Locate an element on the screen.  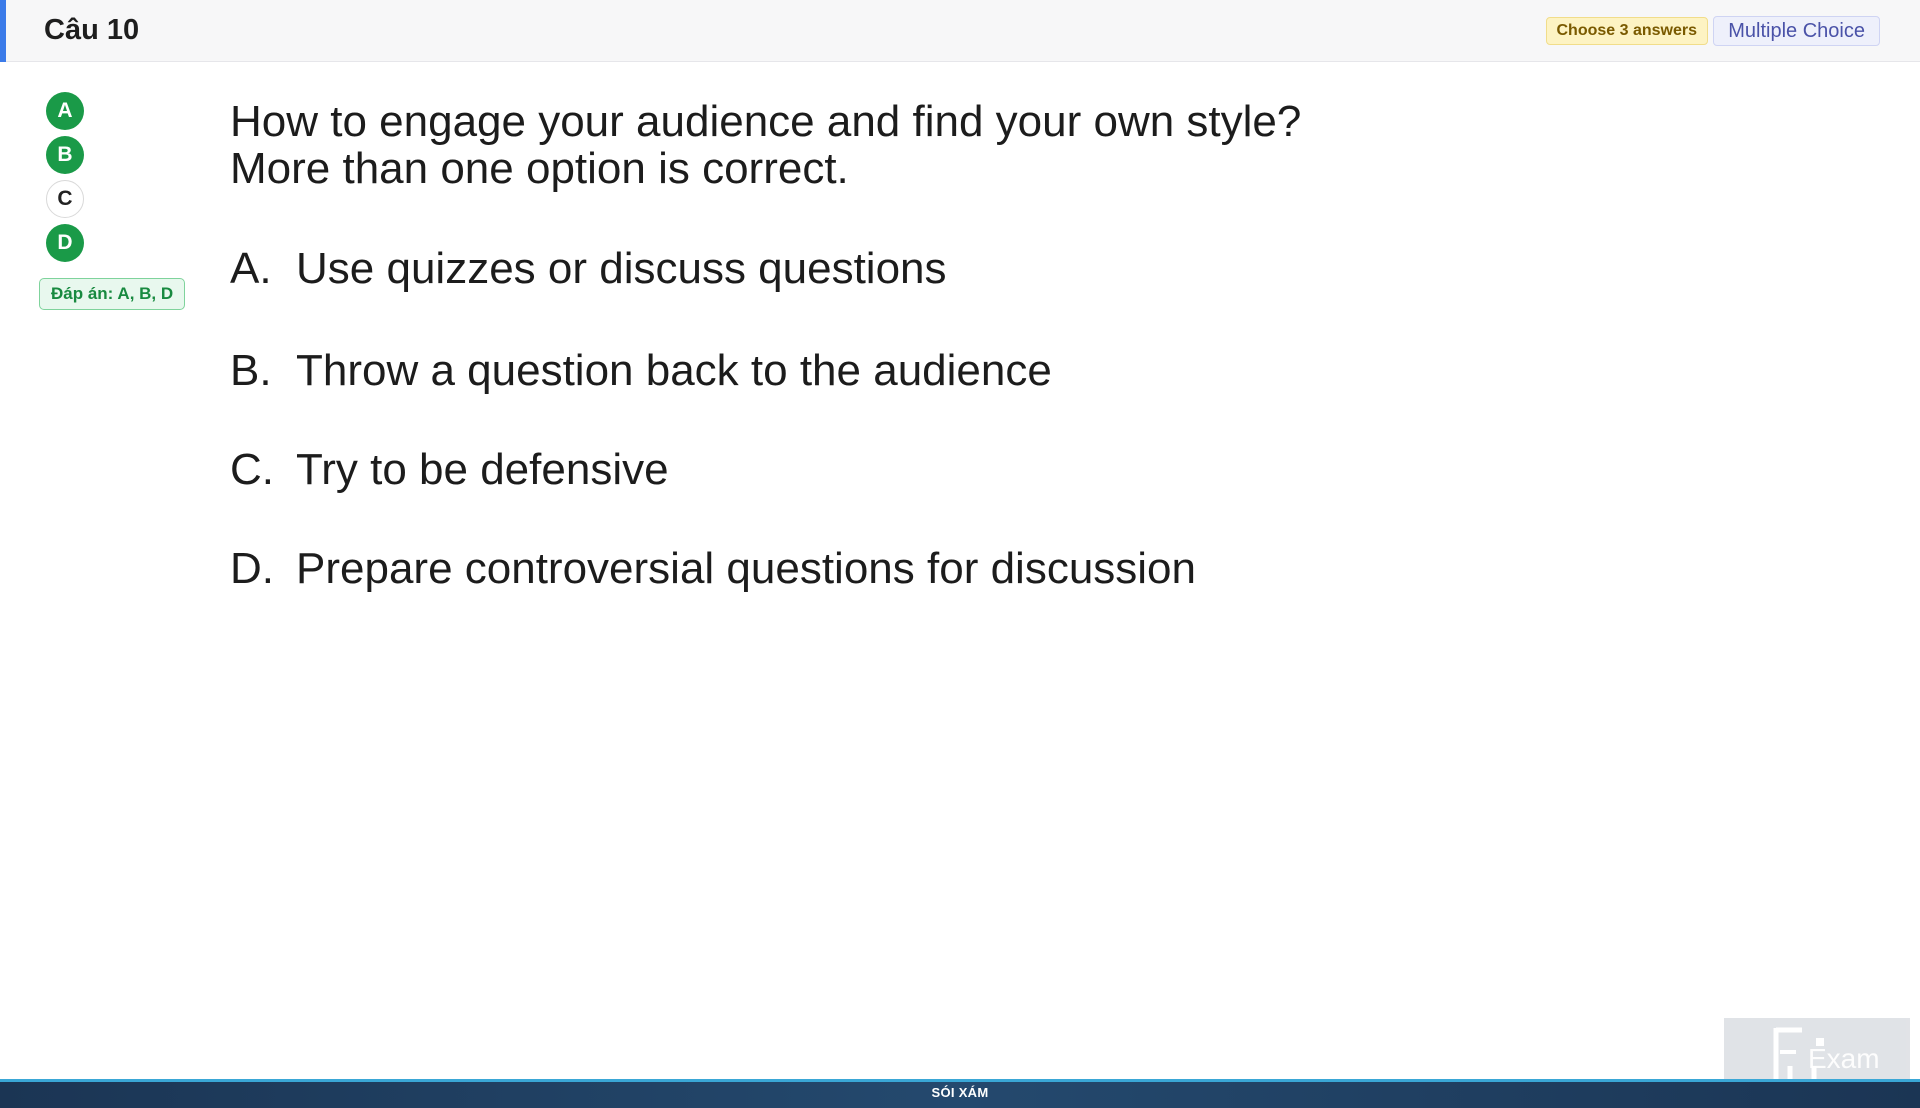
footer-label: SÓI XÁM is located at coordinates (960, 1092).